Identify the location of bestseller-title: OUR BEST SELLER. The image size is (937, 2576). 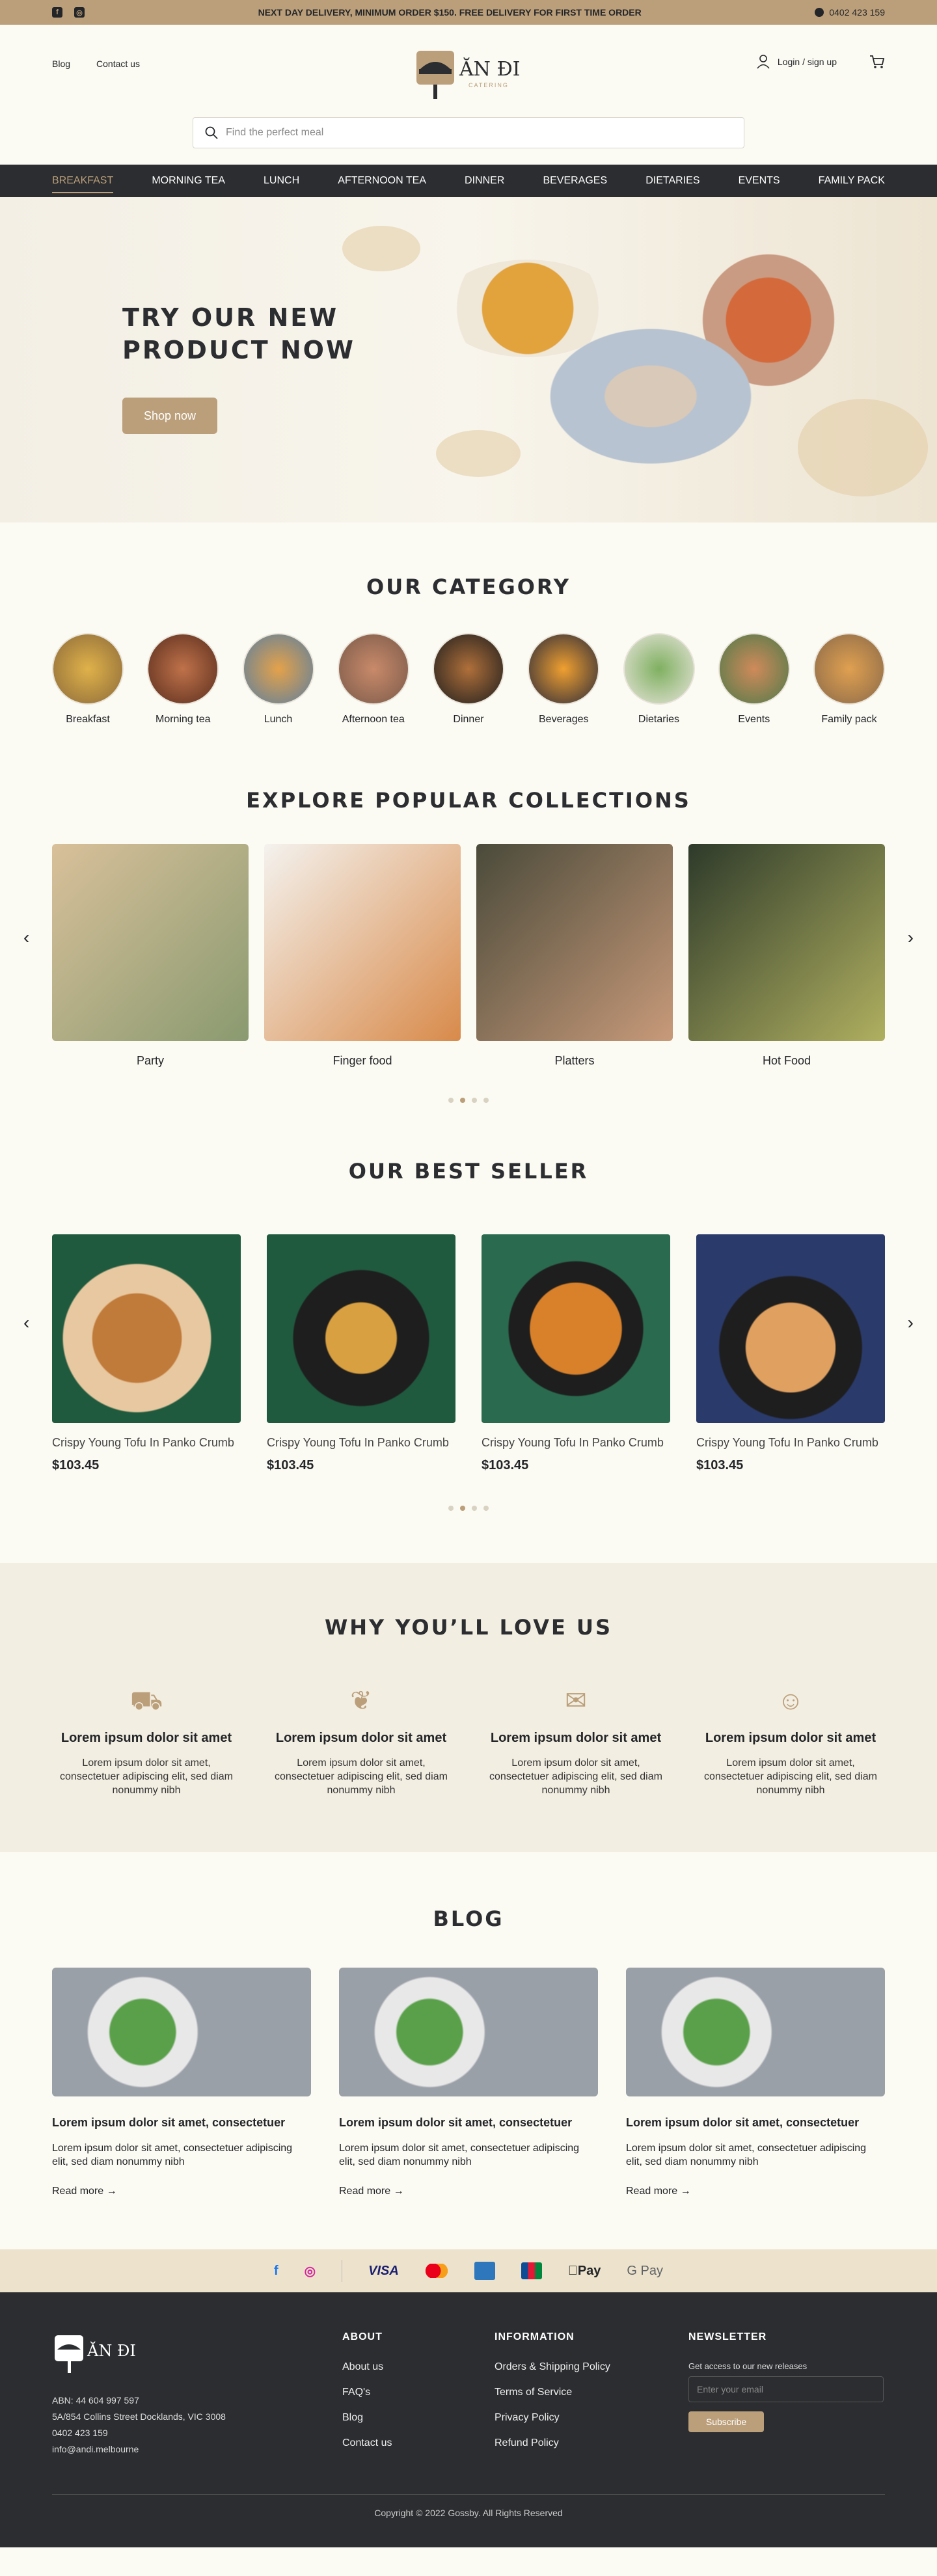
(468, 1171).